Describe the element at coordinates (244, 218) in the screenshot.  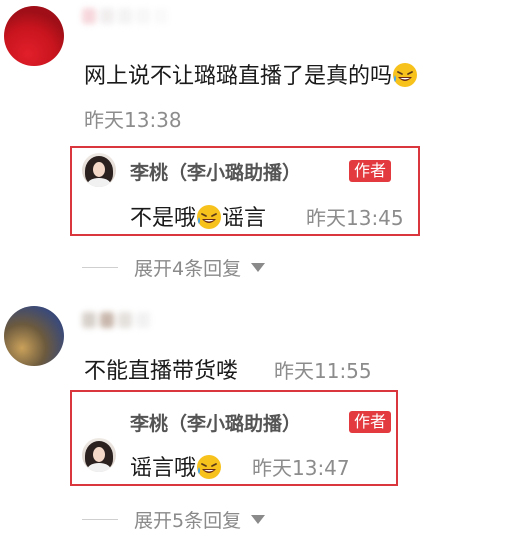
I see `reply-text-after: 谣言` at that location.